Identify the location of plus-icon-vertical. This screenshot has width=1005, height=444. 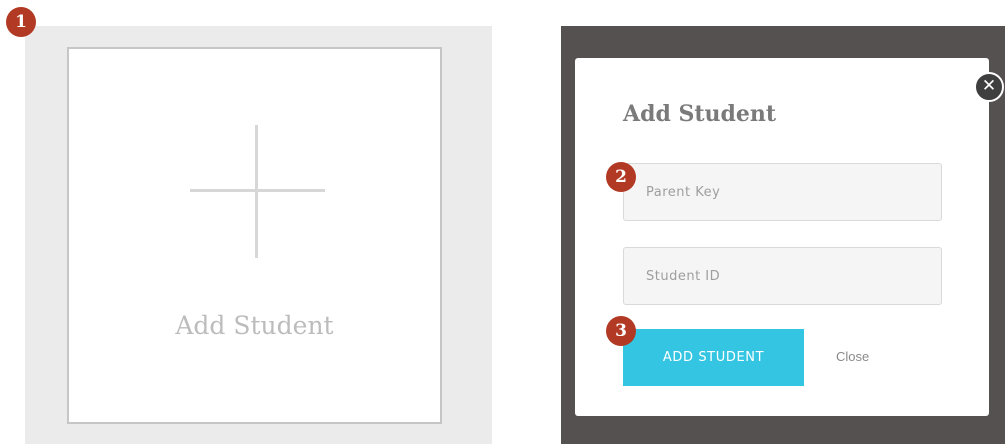
(256, 191).